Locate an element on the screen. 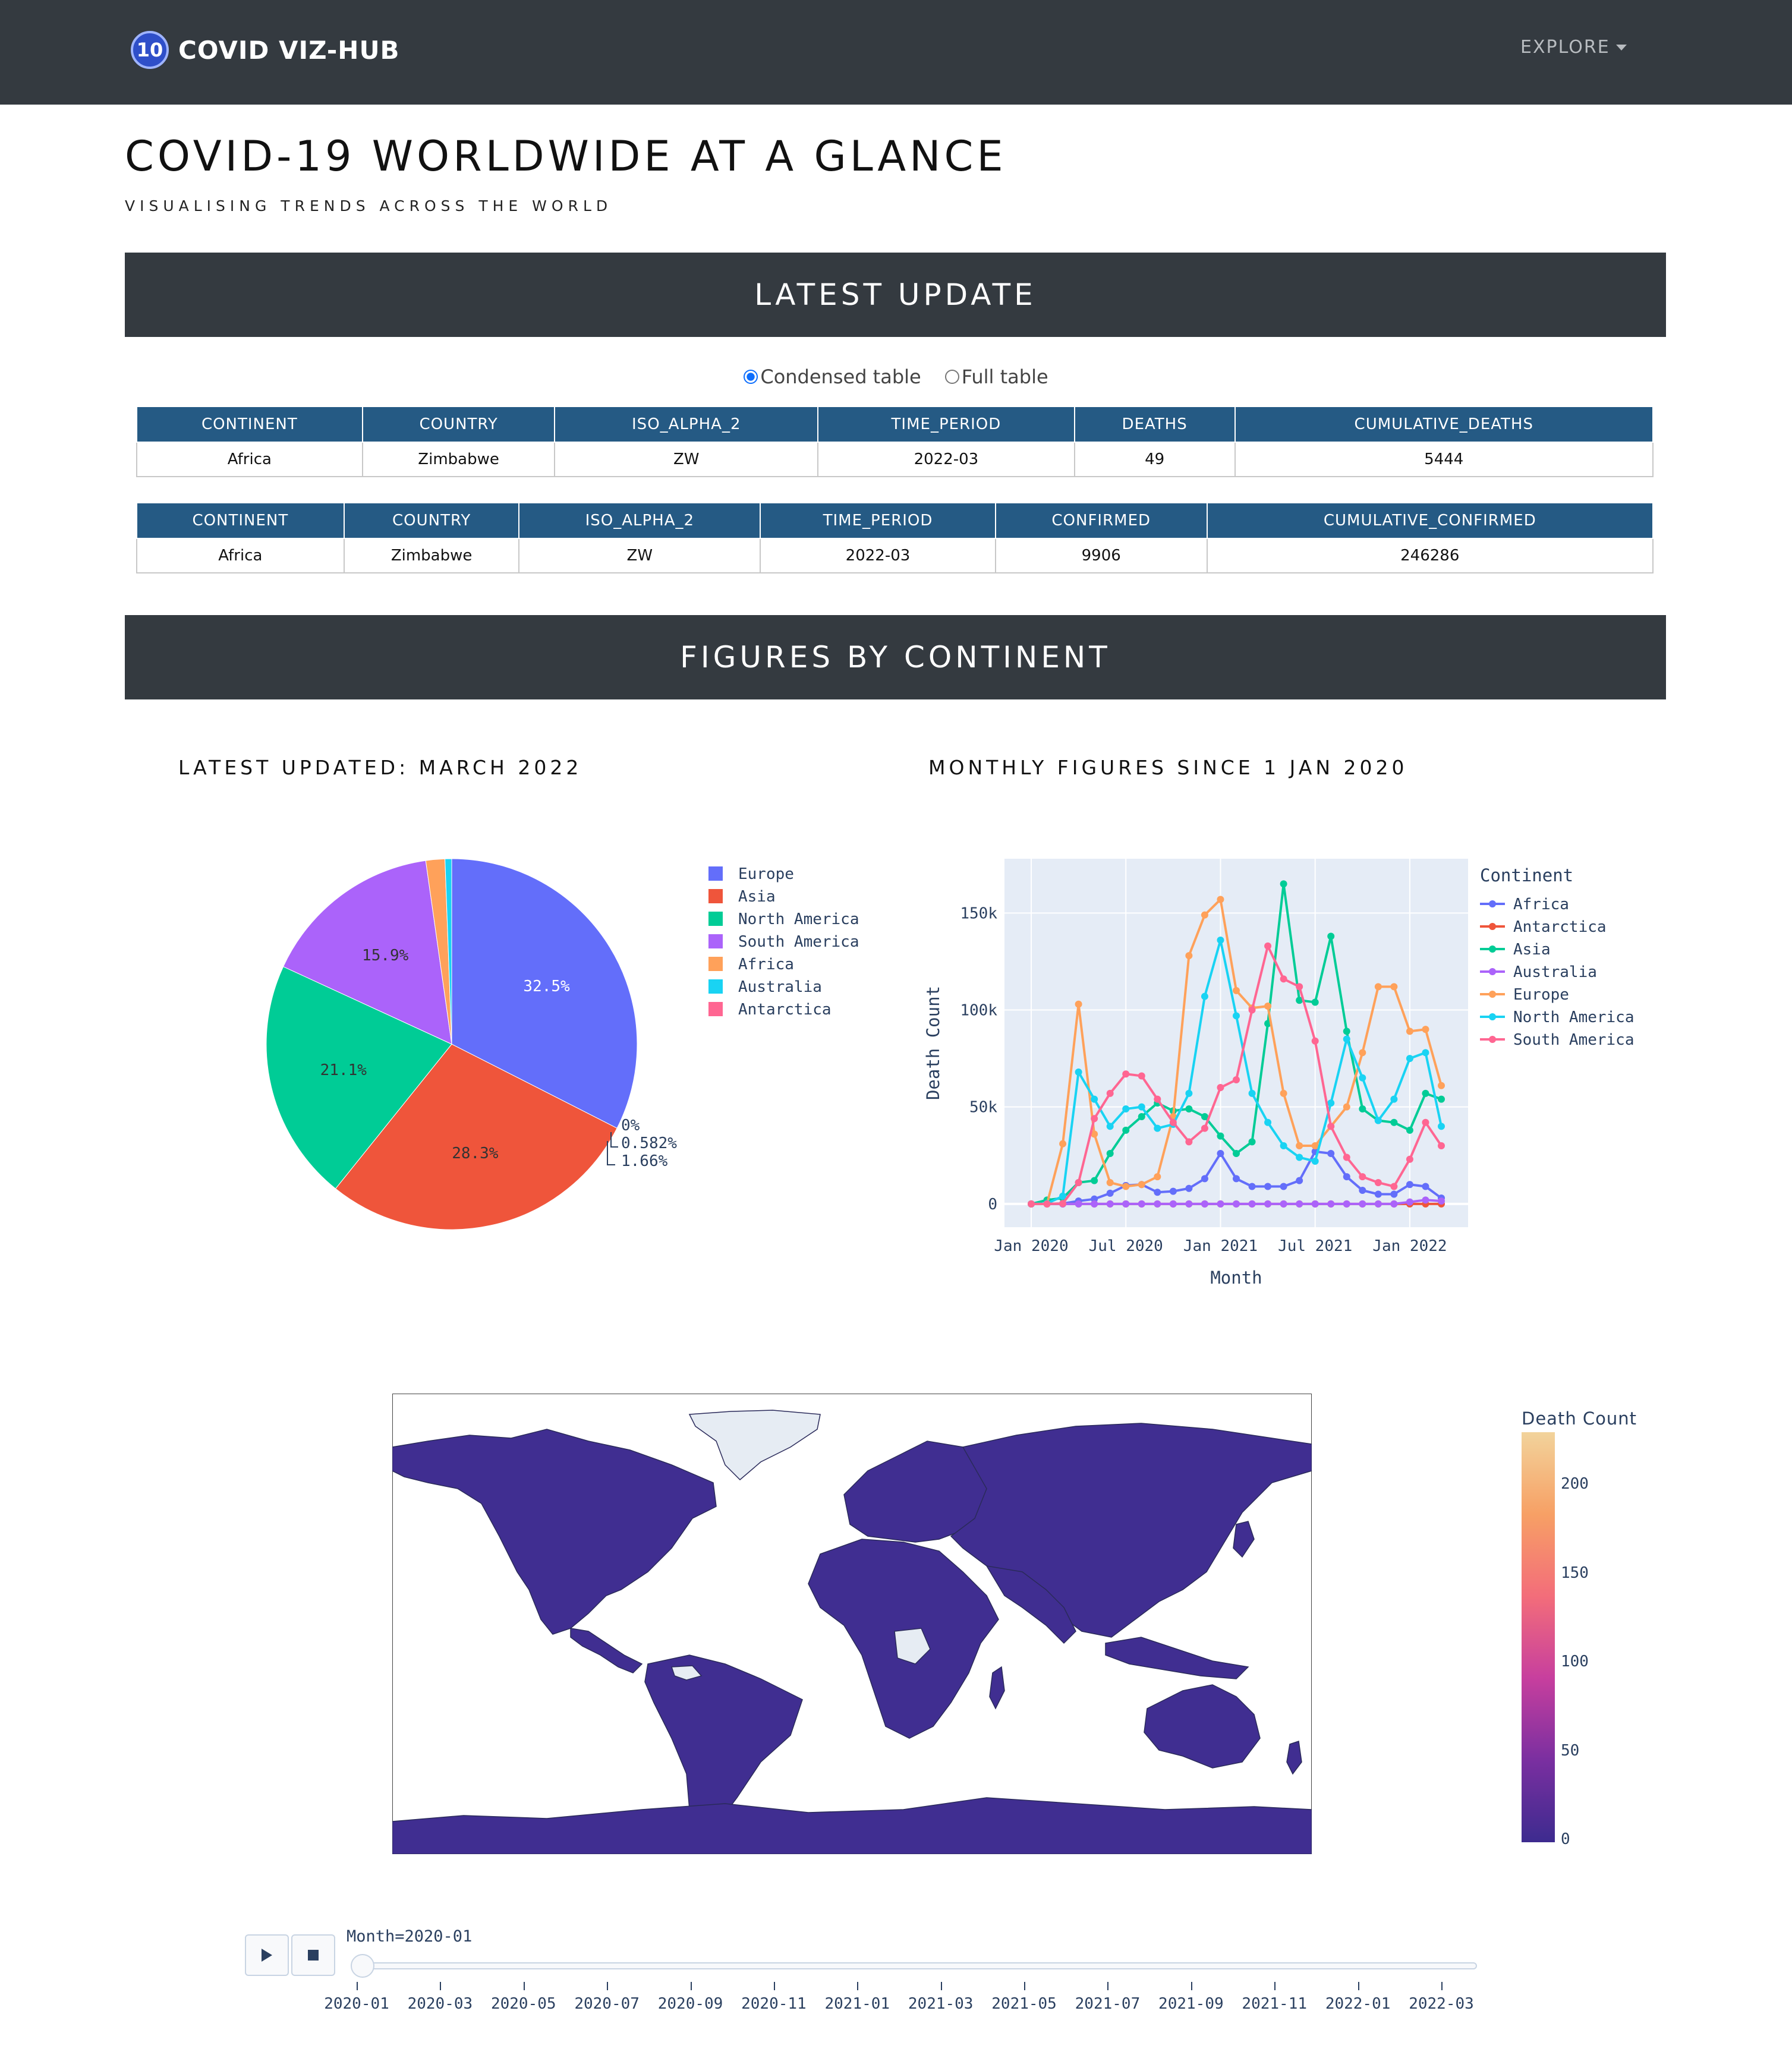 Image resolution: width=1792 pixels, height=2055 pixels. radio-checked-icon is located at coordinates (751, 377).